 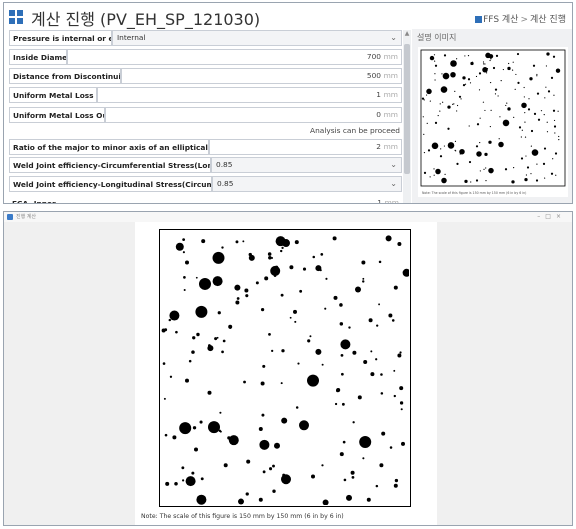 I want to click on illustration-title: 설명 이미지, so click(x=437, y=37).